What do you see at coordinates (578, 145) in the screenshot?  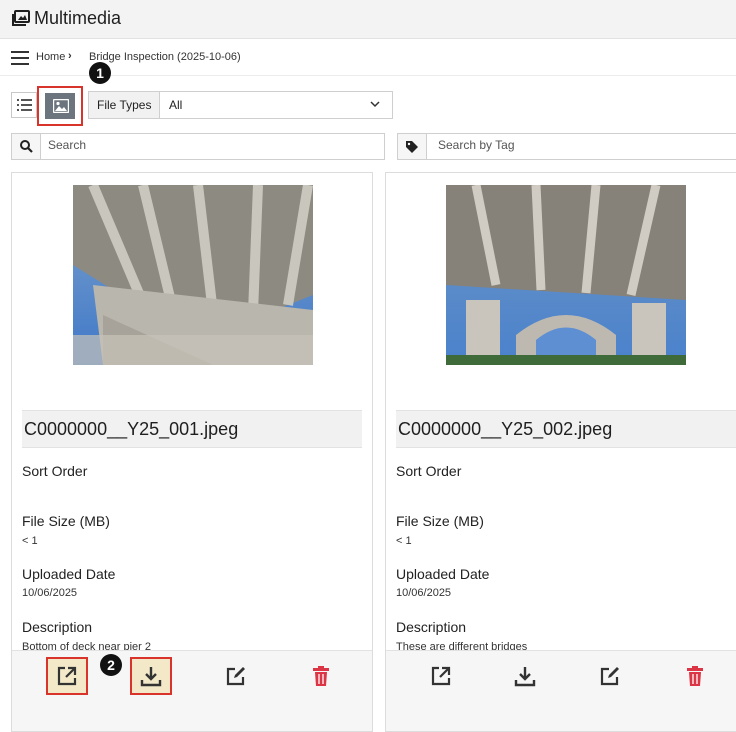 I see `tag-search-input` at bounding box center [578, 145].